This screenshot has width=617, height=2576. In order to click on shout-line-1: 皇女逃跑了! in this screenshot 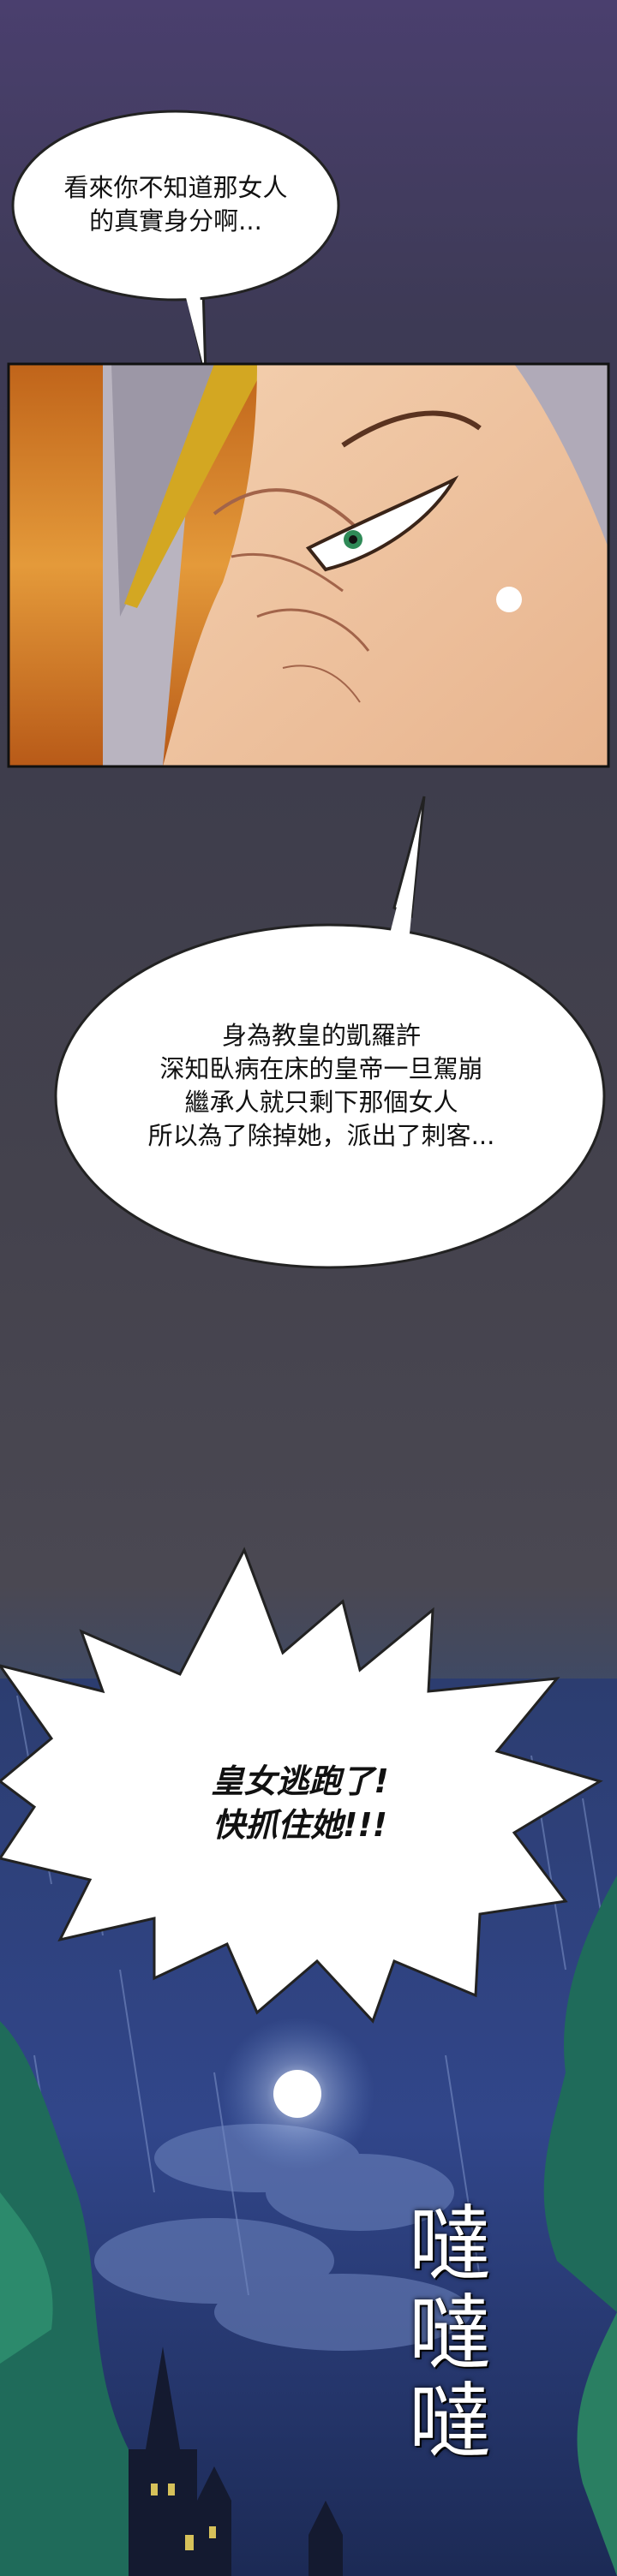, I will do `click(300, 1781)`.